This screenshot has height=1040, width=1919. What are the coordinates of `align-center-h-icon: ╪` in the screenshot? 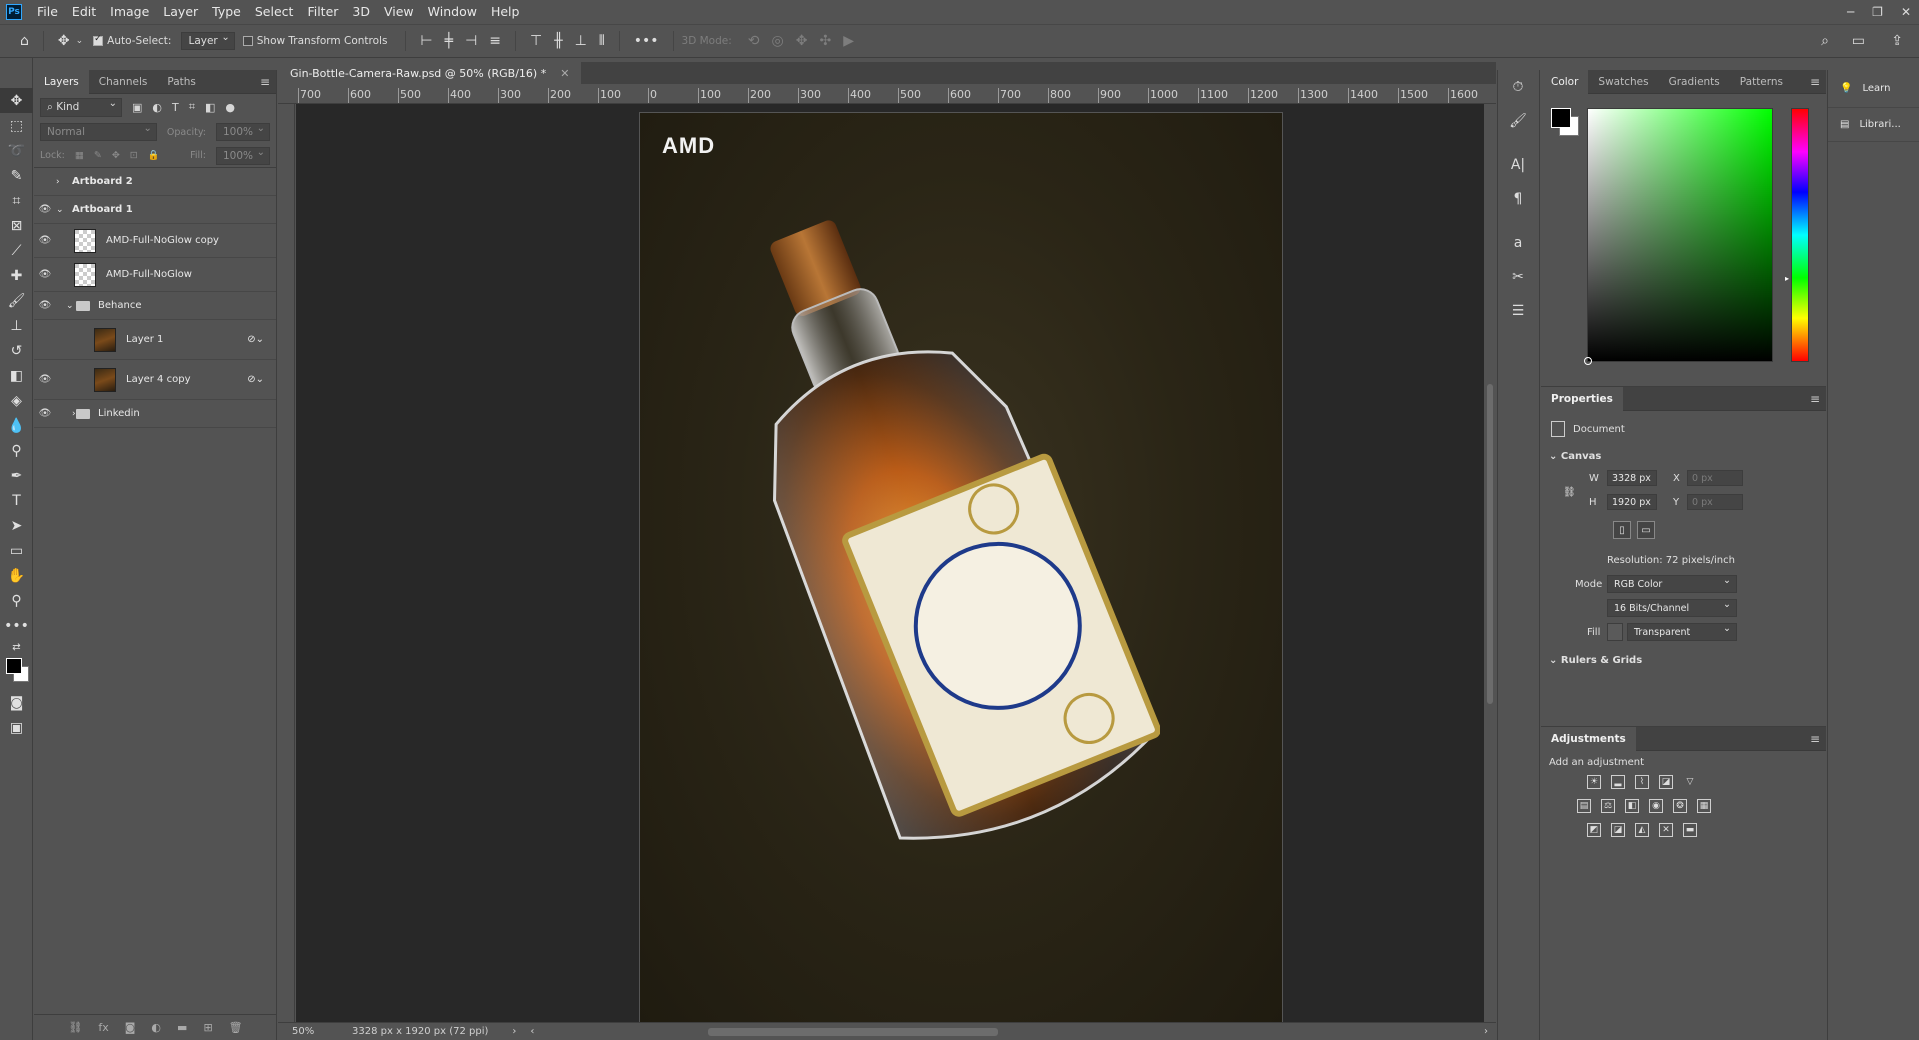 It's located at (449, 41).